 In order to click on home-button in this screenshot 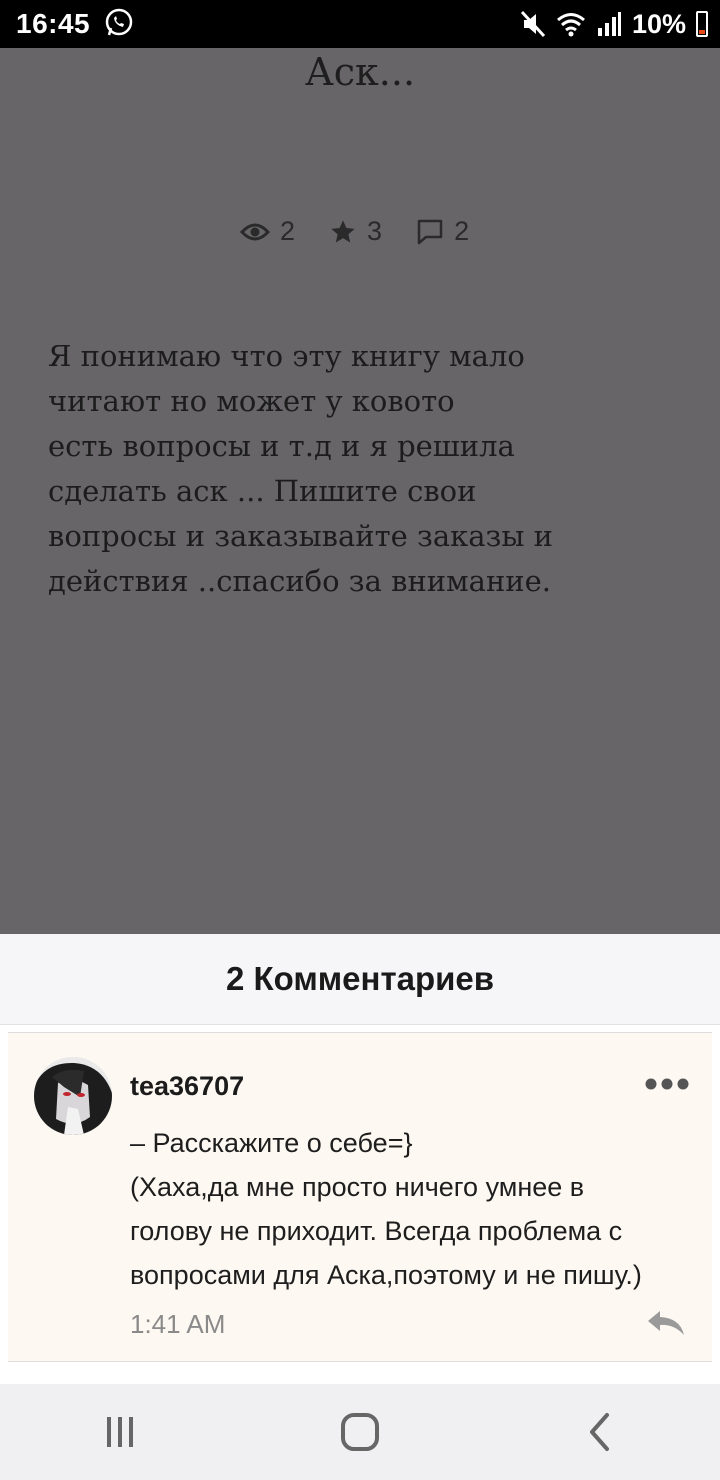, I will do `click(360, 1432)`.